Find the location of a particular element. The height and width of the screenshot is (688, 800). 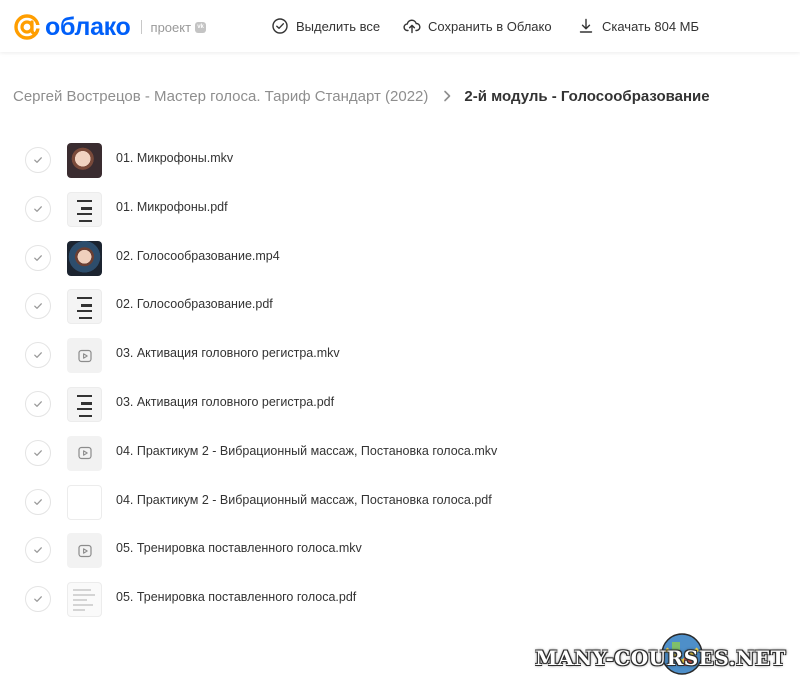

document-thumbnail is located at coordinates (84, 600).